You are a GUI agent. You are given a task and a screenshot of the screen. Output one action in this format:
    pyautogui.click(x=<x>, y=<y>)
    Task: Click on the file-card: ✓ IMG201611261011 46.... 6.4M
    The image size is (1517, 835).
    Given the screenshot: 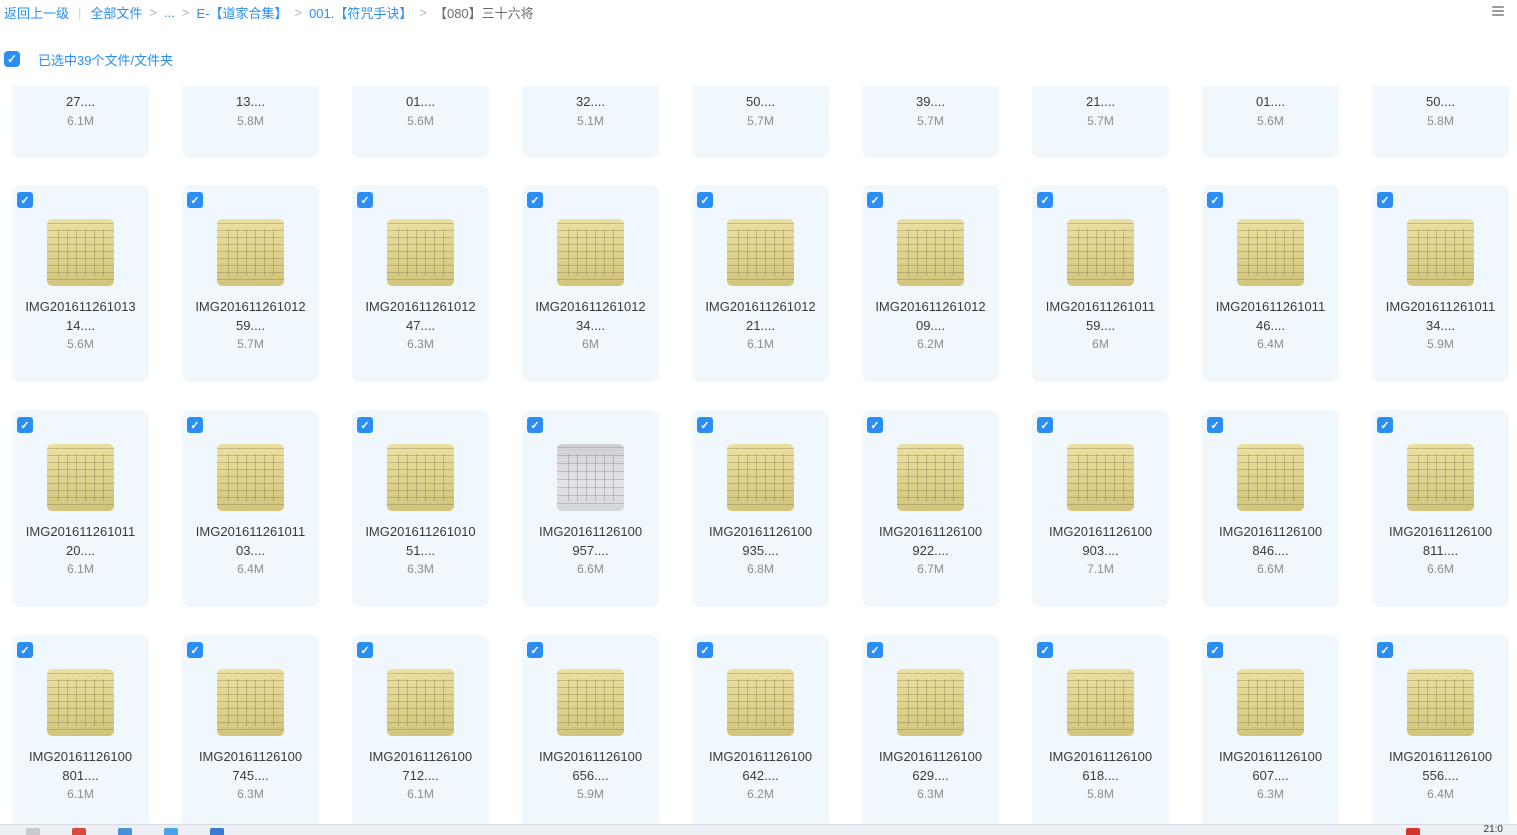 What is the action you would take?
    pyautogui.click(x=1270, y=283)
    